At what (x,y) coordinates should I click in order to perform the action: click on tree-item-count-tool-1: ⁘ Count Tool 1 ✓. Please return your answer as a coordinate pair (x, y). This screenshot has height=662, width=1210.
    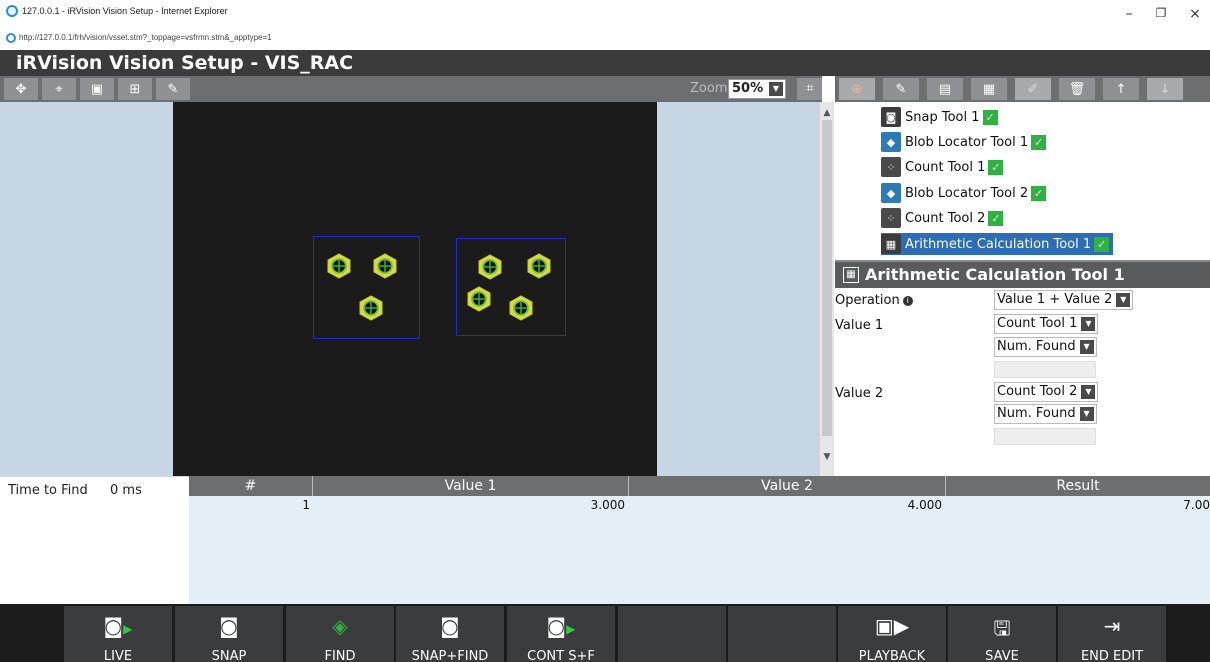
    Looking at the image, I should click on (944, 167).